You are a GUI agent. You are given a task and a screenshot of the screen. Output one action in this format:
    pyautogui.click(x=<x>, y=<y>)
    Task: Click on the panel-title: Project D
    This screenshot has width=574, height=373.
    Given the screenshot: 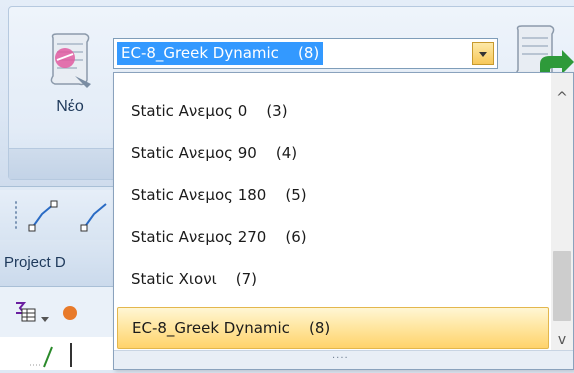 What is the action you would take?
    pyautogui.click(x=35, y=262)
    